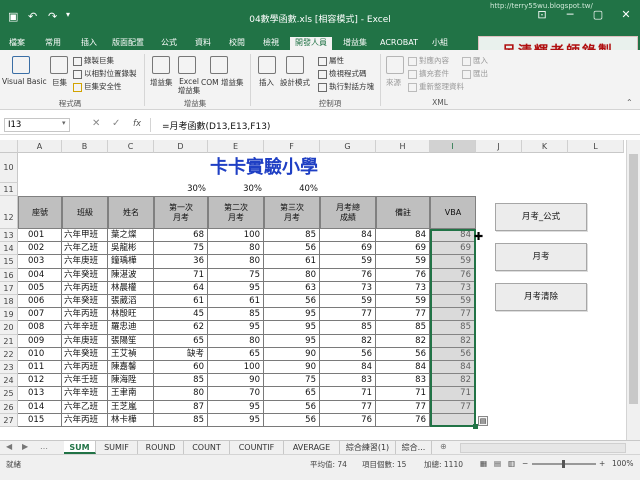 The height and width of the screenshot is (480, 640). What do you see at coordinates (181, 368) in the screenshot?
I see `table-cell-m1: 60` at bounding box center [181, 368].